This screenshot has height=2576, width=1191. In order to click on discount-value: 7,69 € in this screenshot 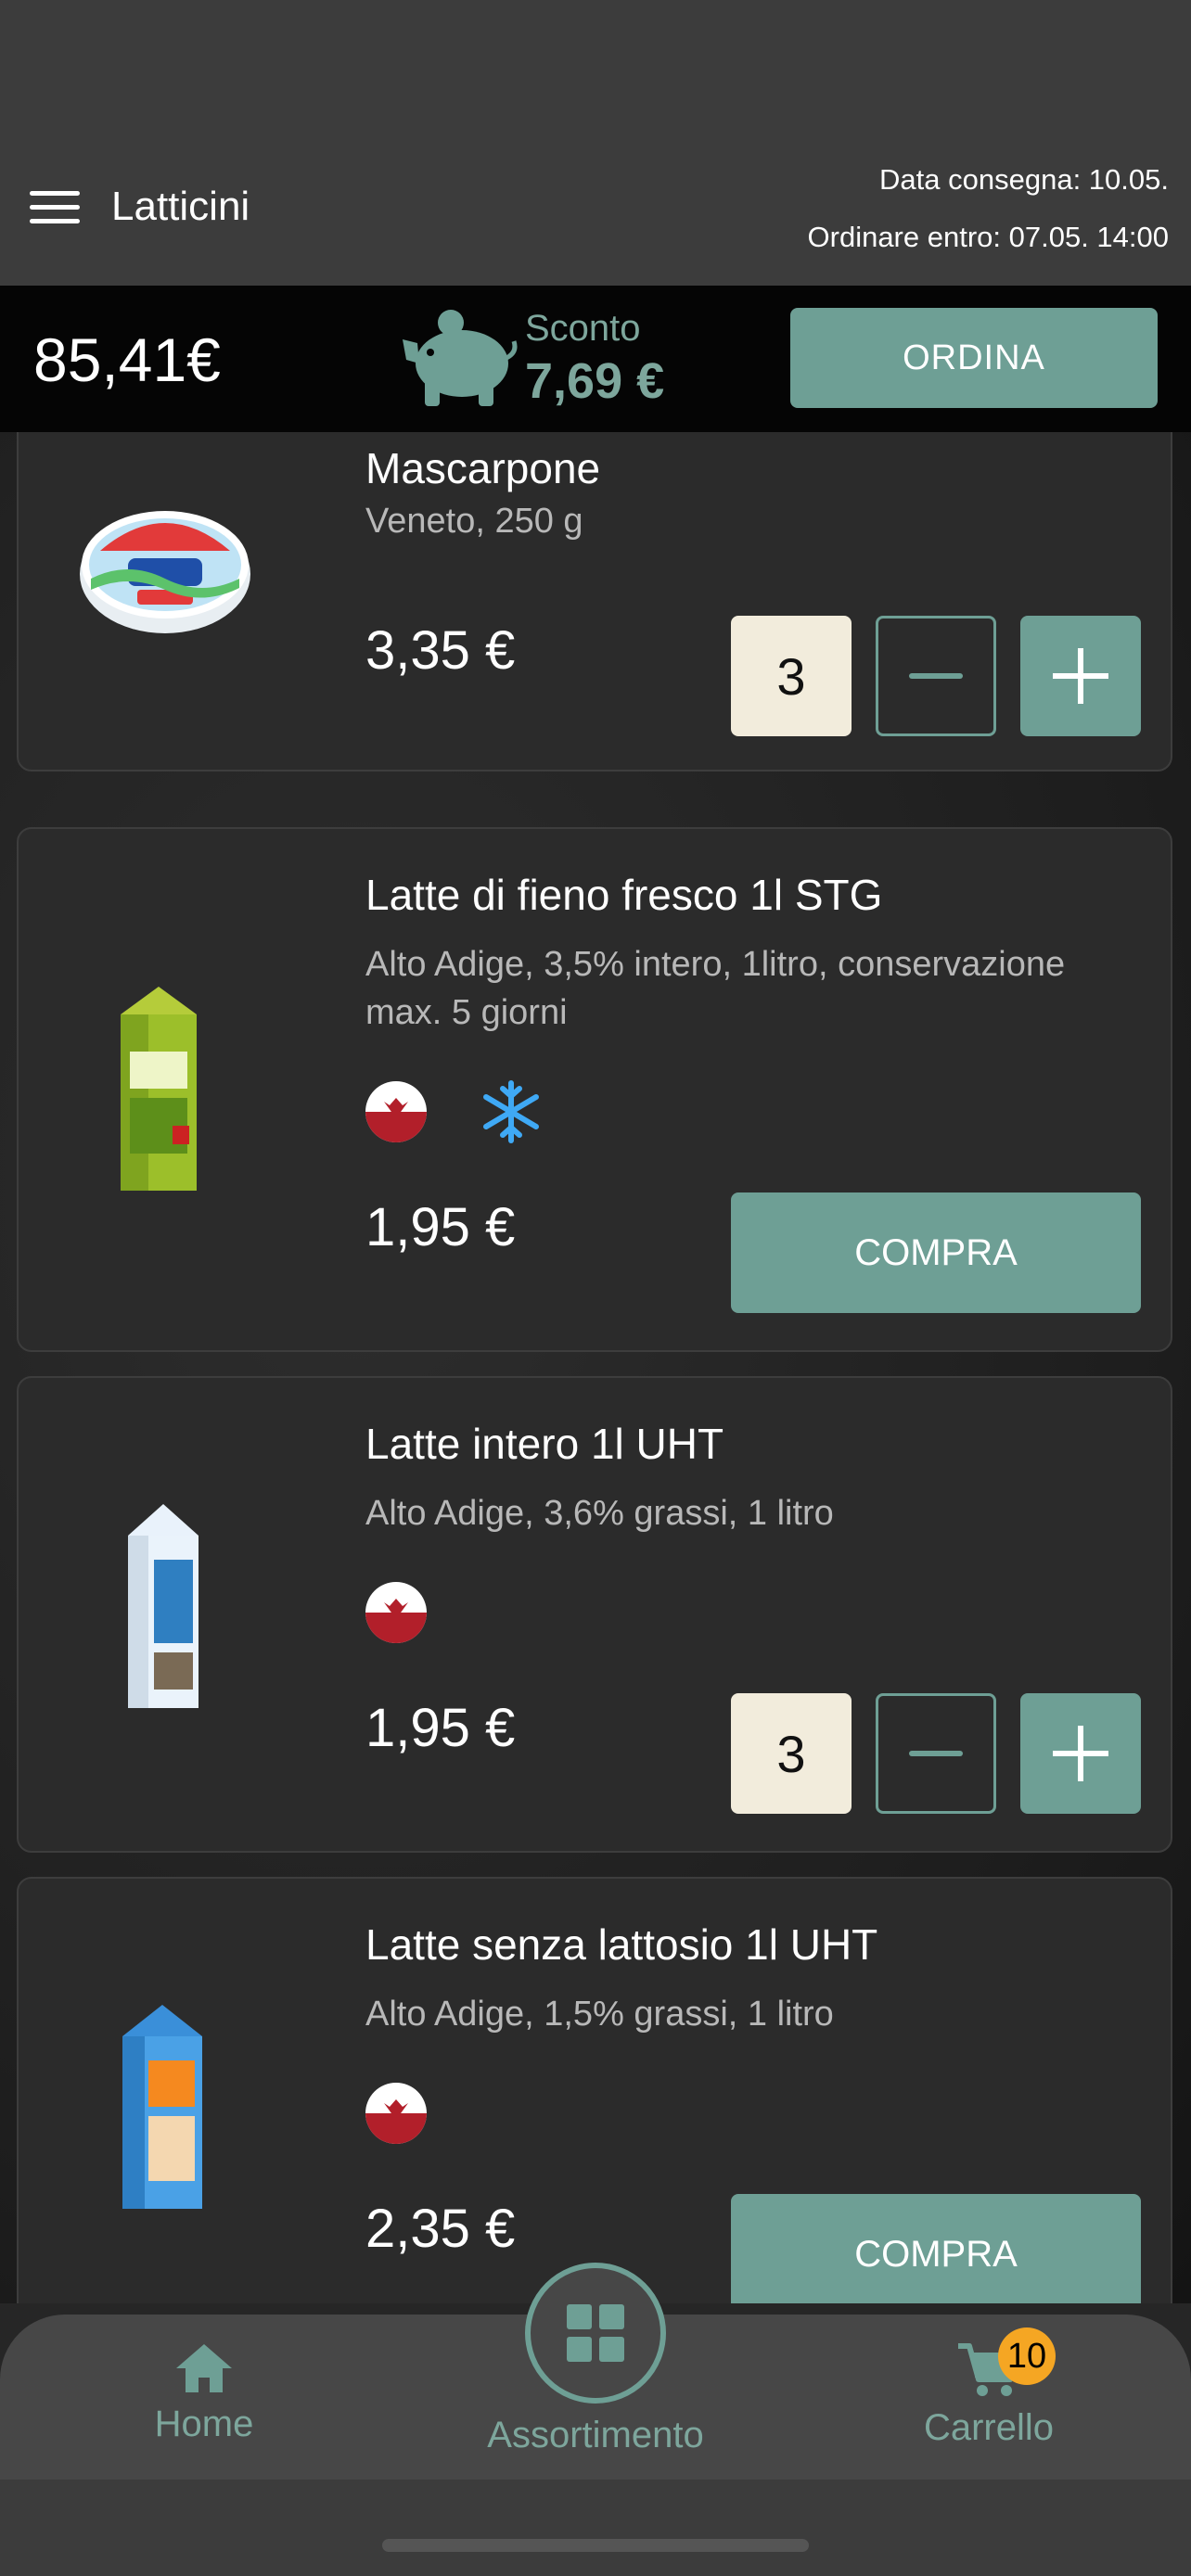, I will do `click(595, 381)`.